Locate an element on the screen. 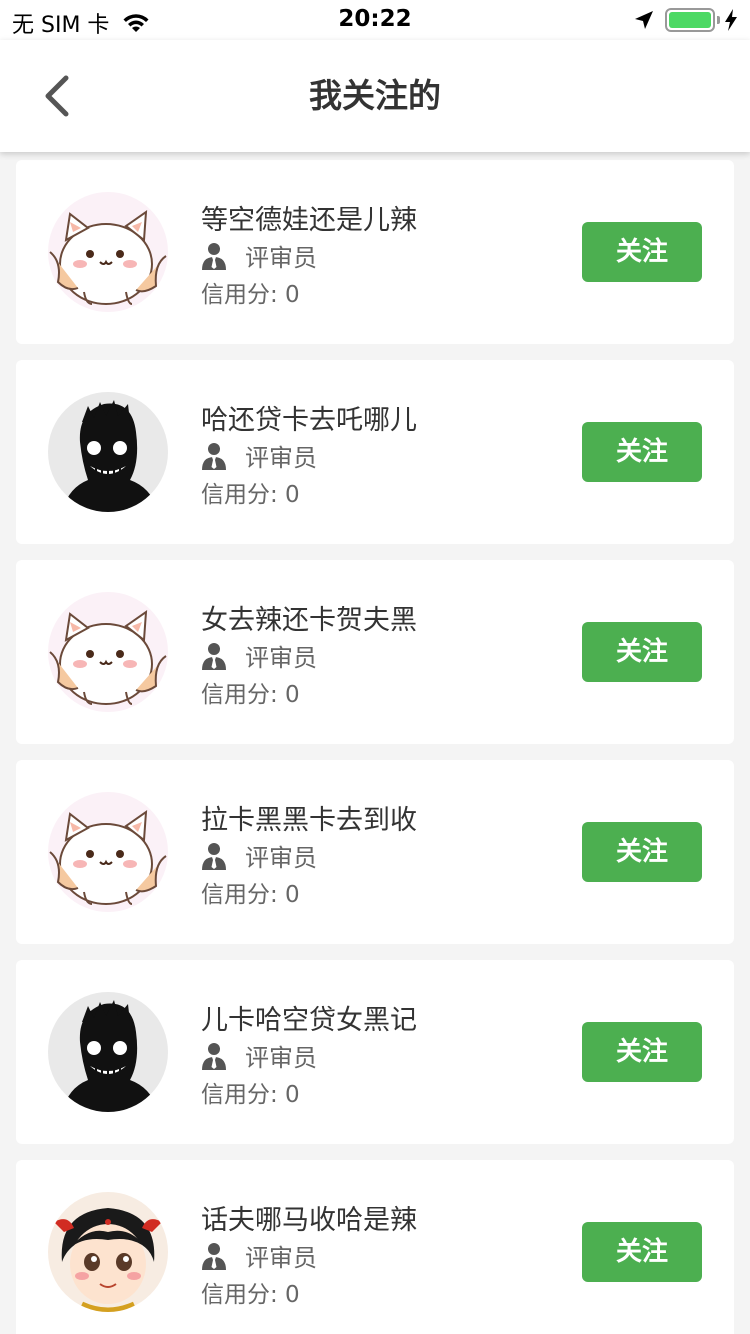  nav-bar: 我关注的 is located at coordinates (375, 96).